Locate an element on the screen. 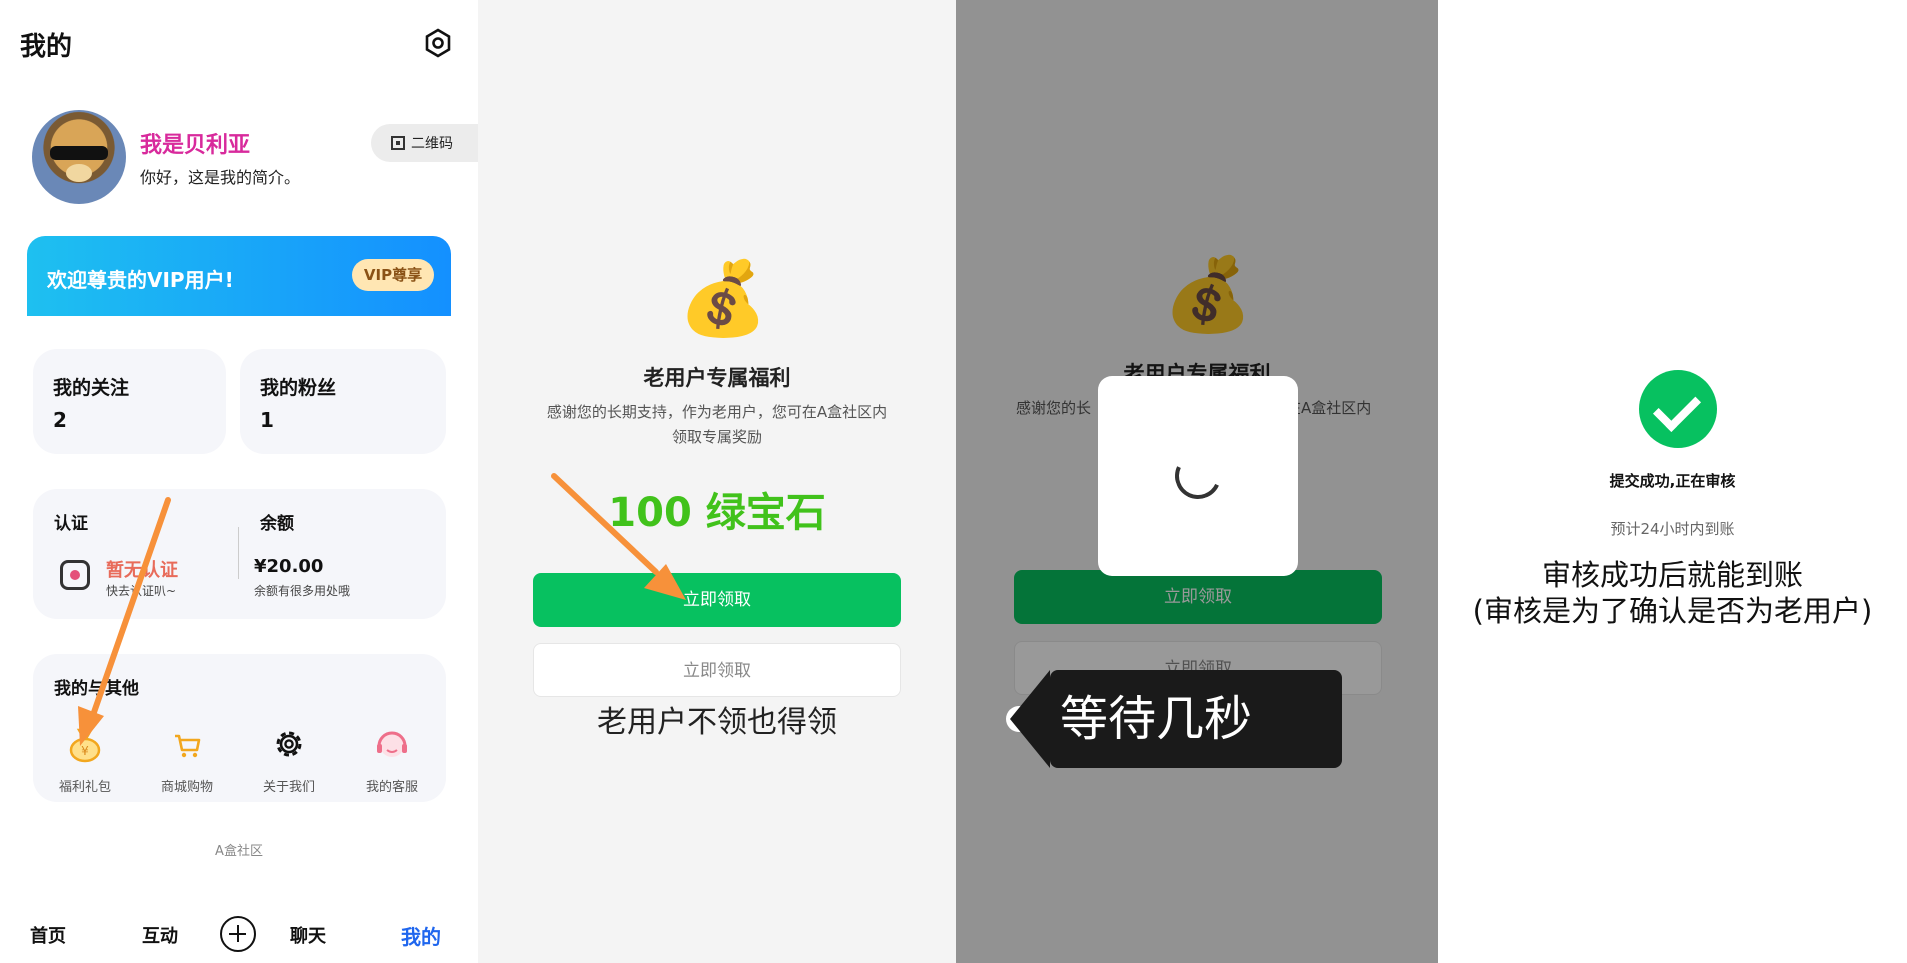 This screenshot has height=963, width=1907. loading-dialog is located at coordinates (1198, 476).